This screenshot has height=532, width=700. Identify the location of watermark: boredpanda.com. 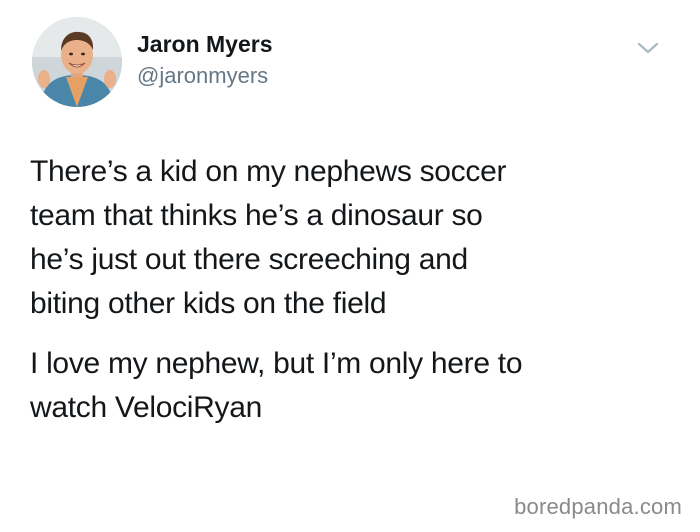
(598, 506).